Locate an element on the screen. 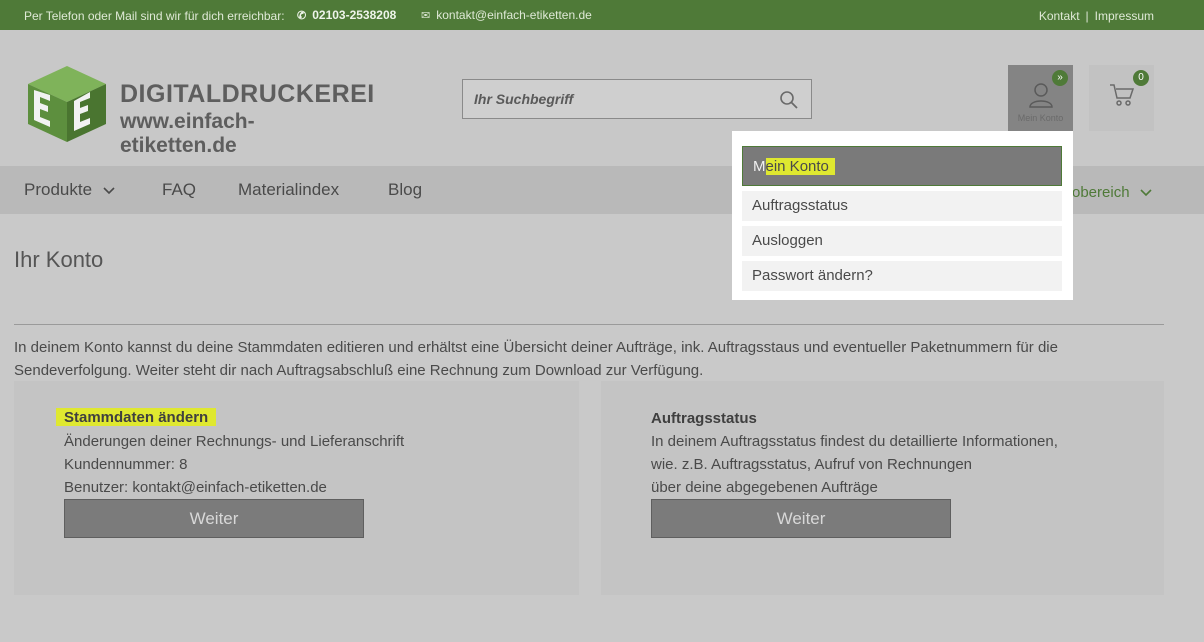 This screenshot has width=1204, height=642. user-email: Benutzer: kontakt@einfach-etiketten.de is located at coordinates (195, 487).